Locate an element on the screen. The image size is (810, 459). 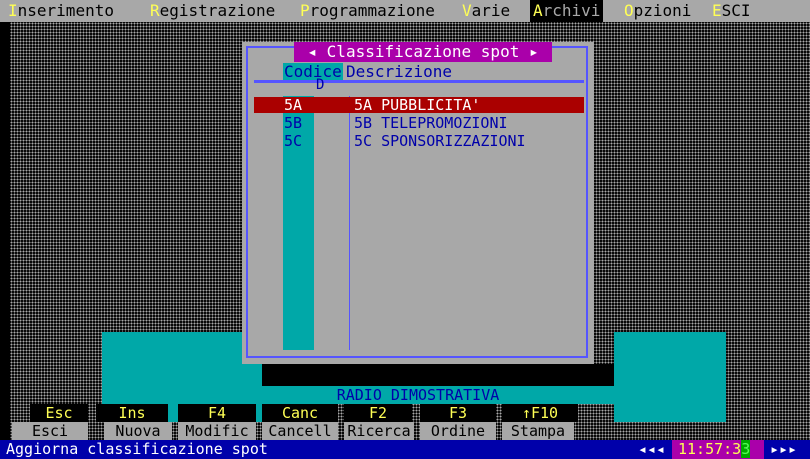
clock-last-digit: 3 is located at coordinates (746, 449).